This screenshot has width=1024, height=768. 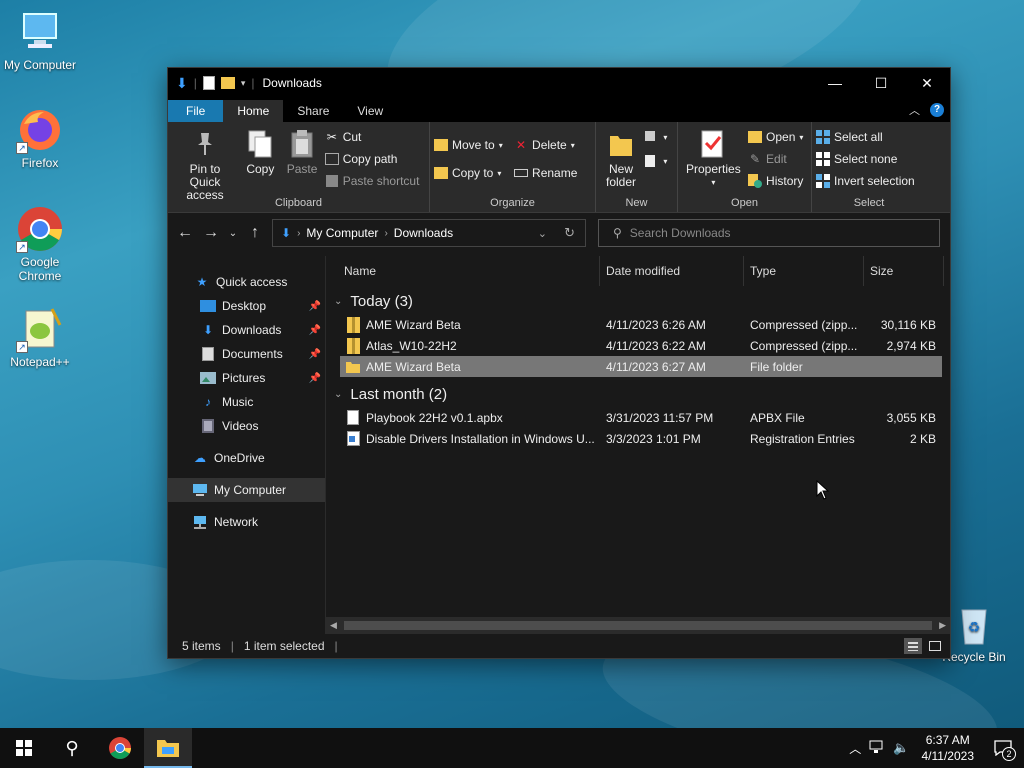 I want to click on desktop-folder-icon, so click(x=208, y=306).